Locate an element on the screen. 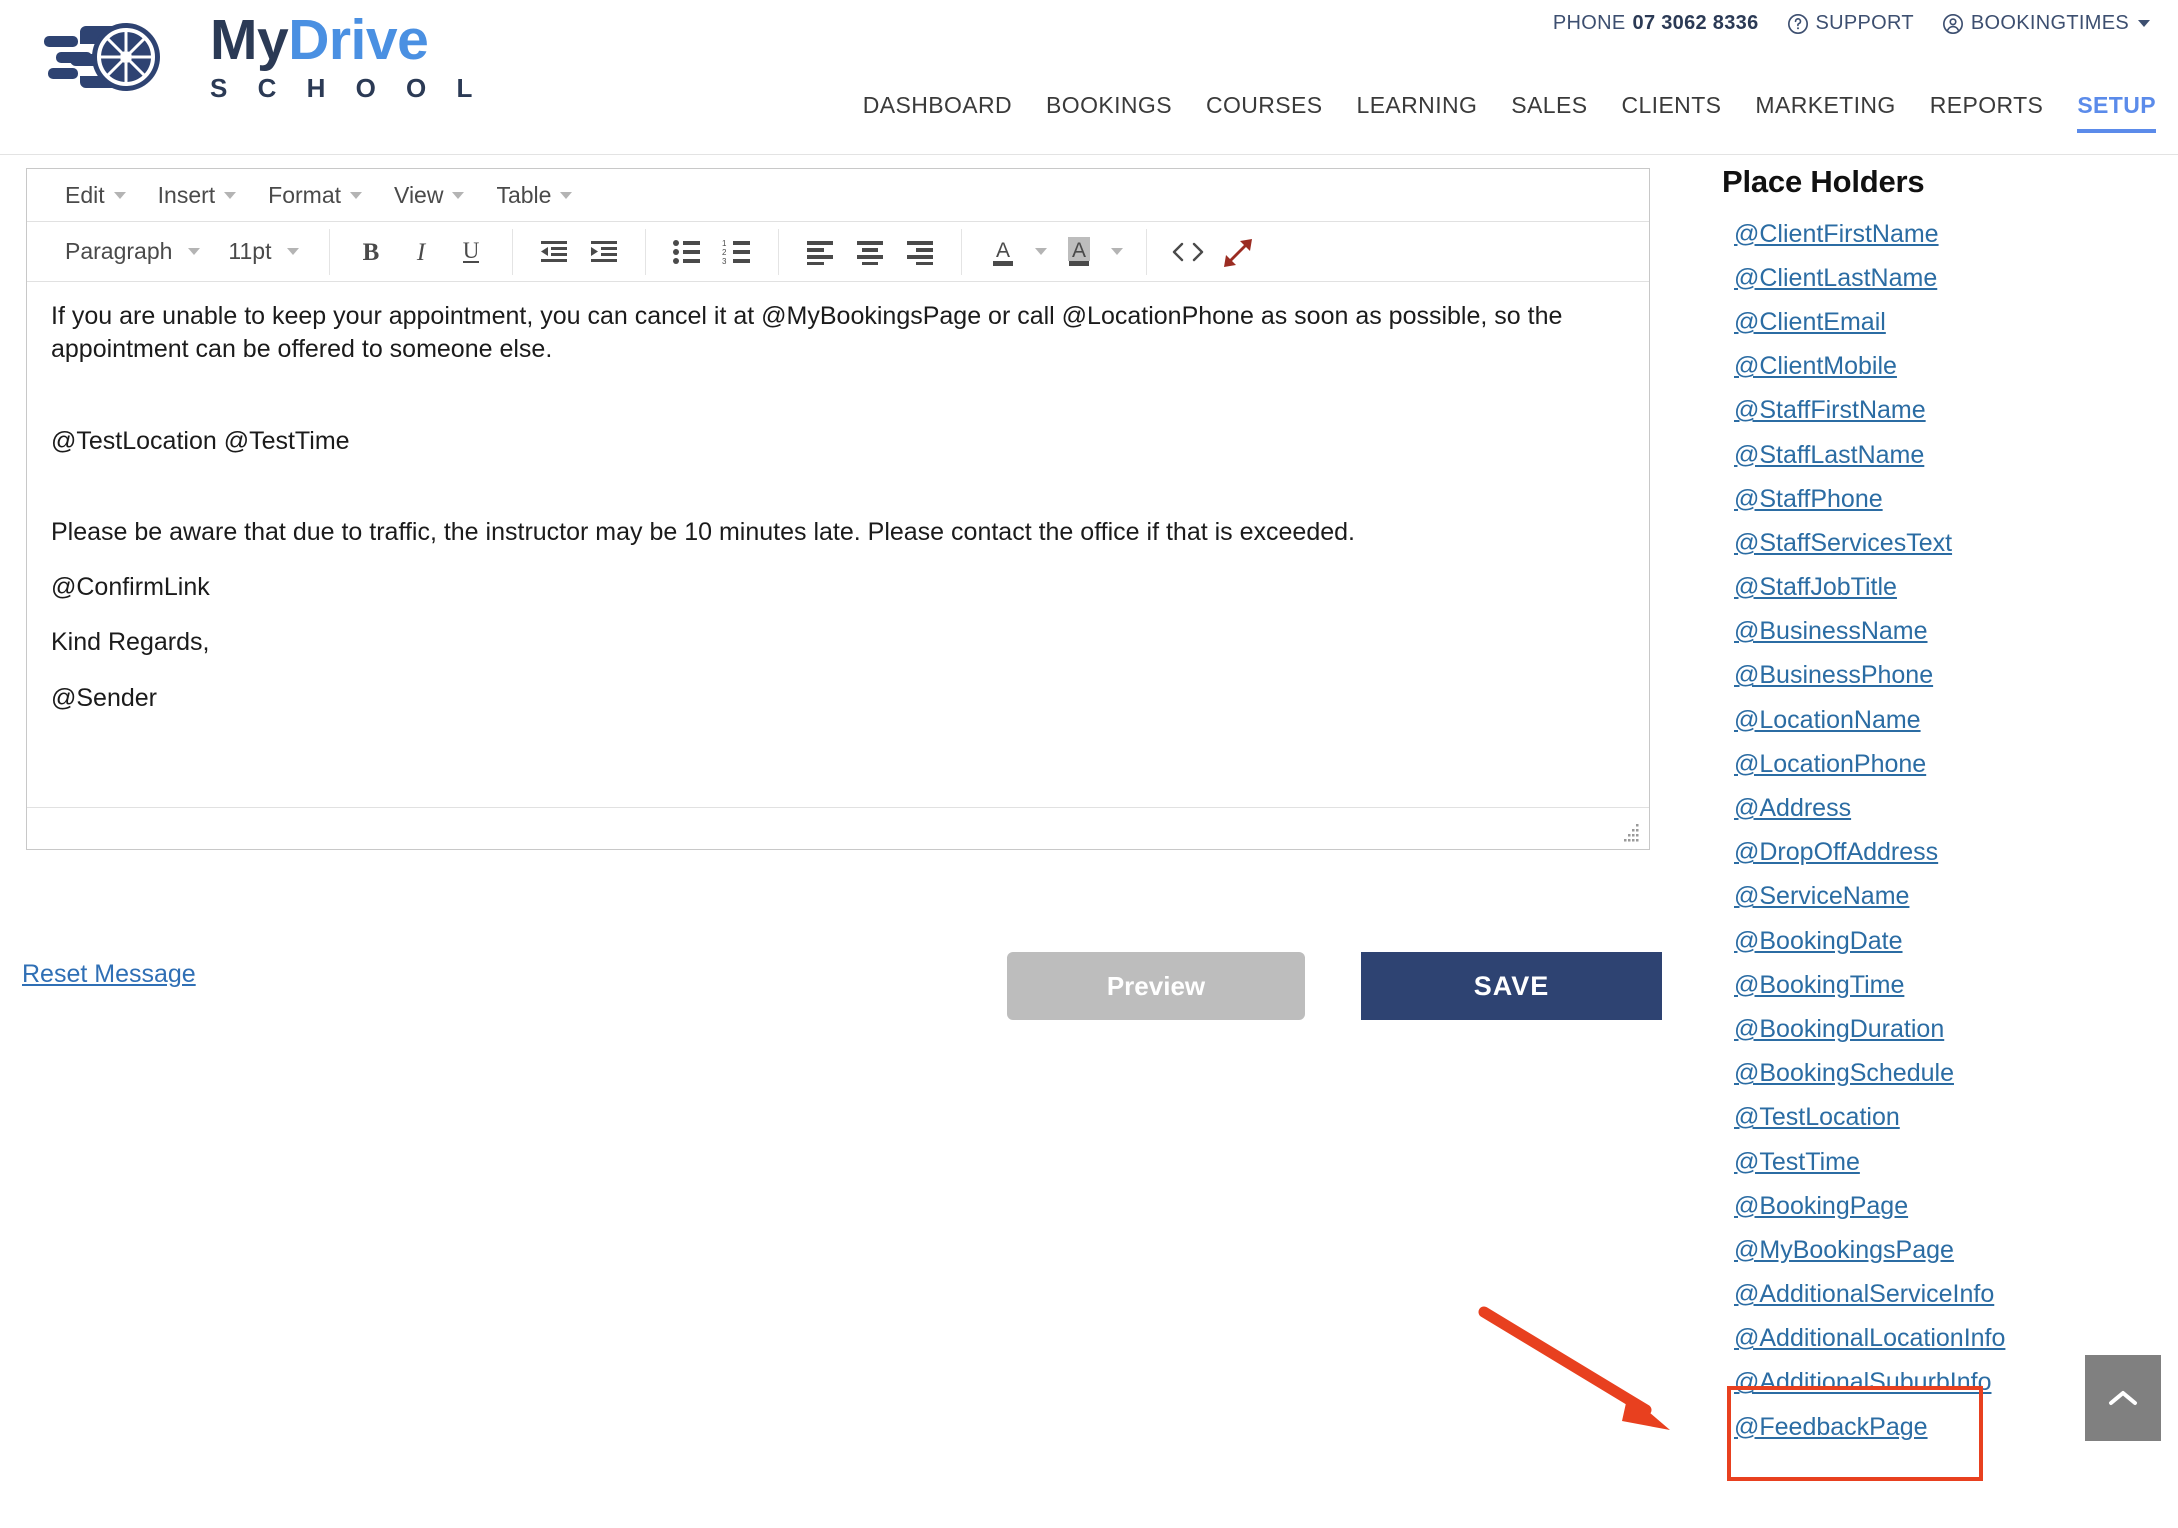 The width and height of the screenshot is (2178, 1528). fullscreen-button is located at coordinates (1238, 252).